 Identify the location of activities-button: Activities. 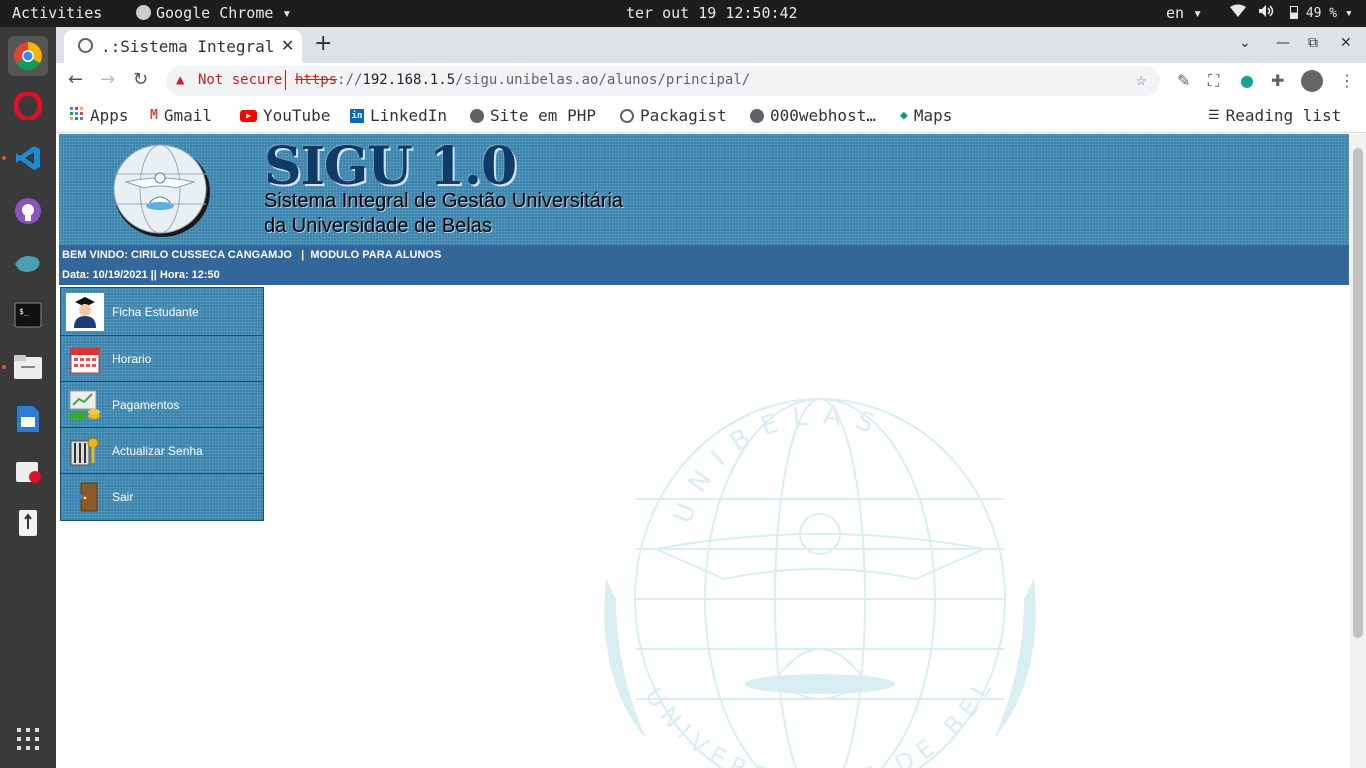
(57, 13).